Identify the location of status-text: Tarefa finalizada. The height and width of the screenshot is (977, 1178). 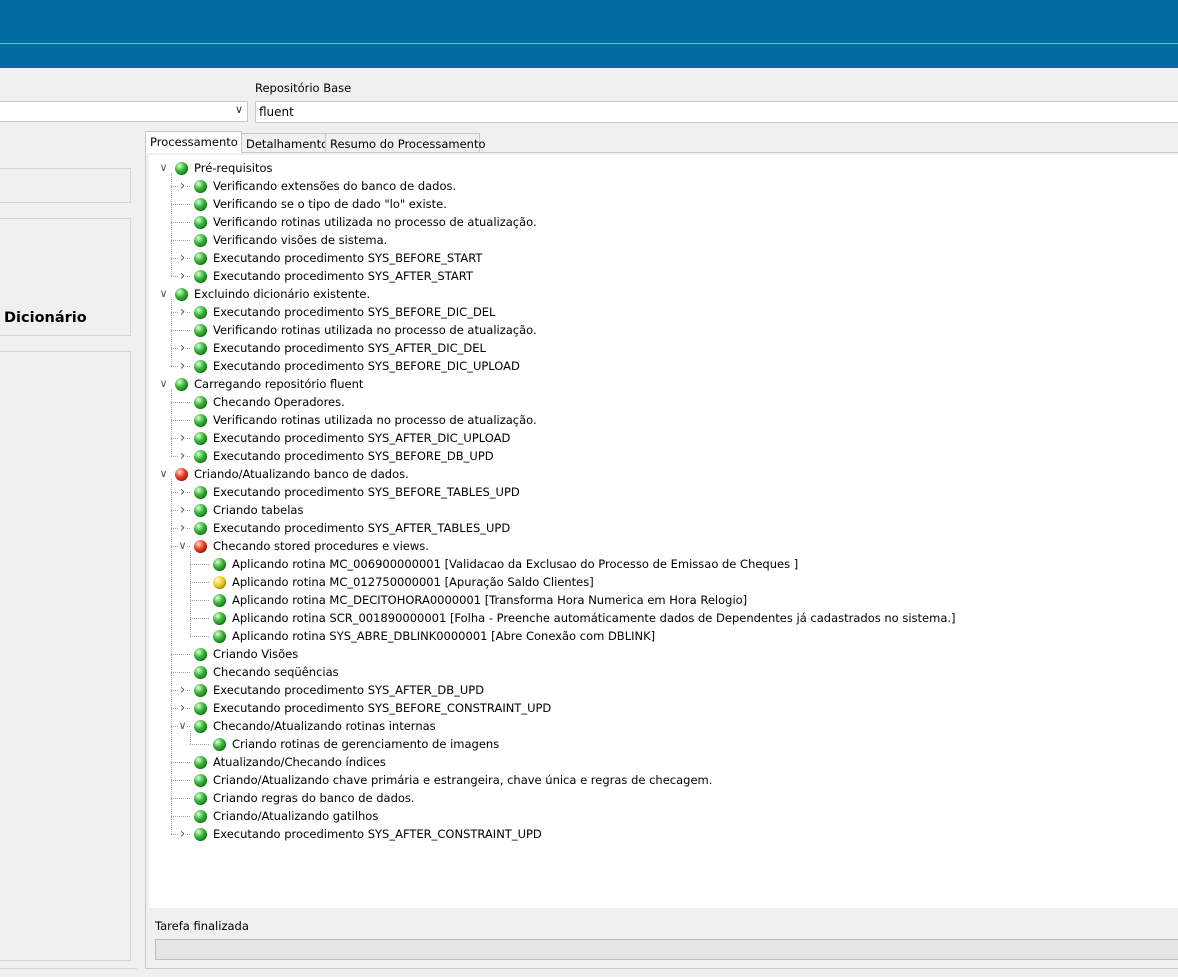
(202, 926).